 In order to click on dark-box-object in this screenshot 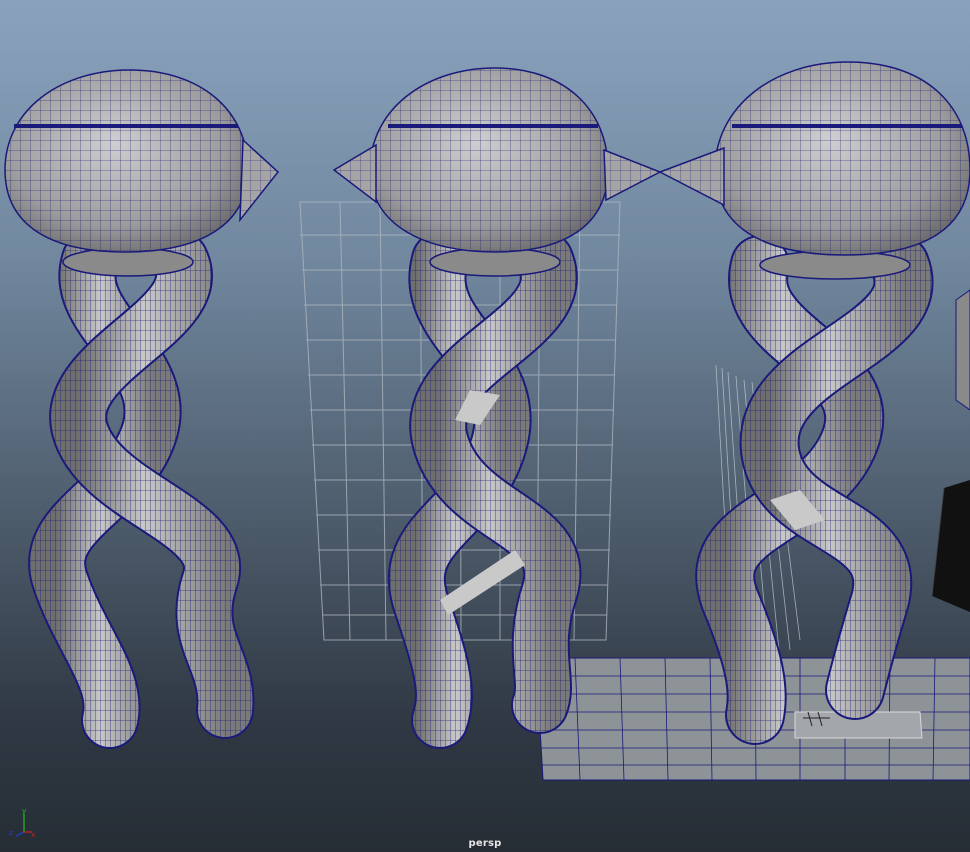, I will do `click(950, 450)`.